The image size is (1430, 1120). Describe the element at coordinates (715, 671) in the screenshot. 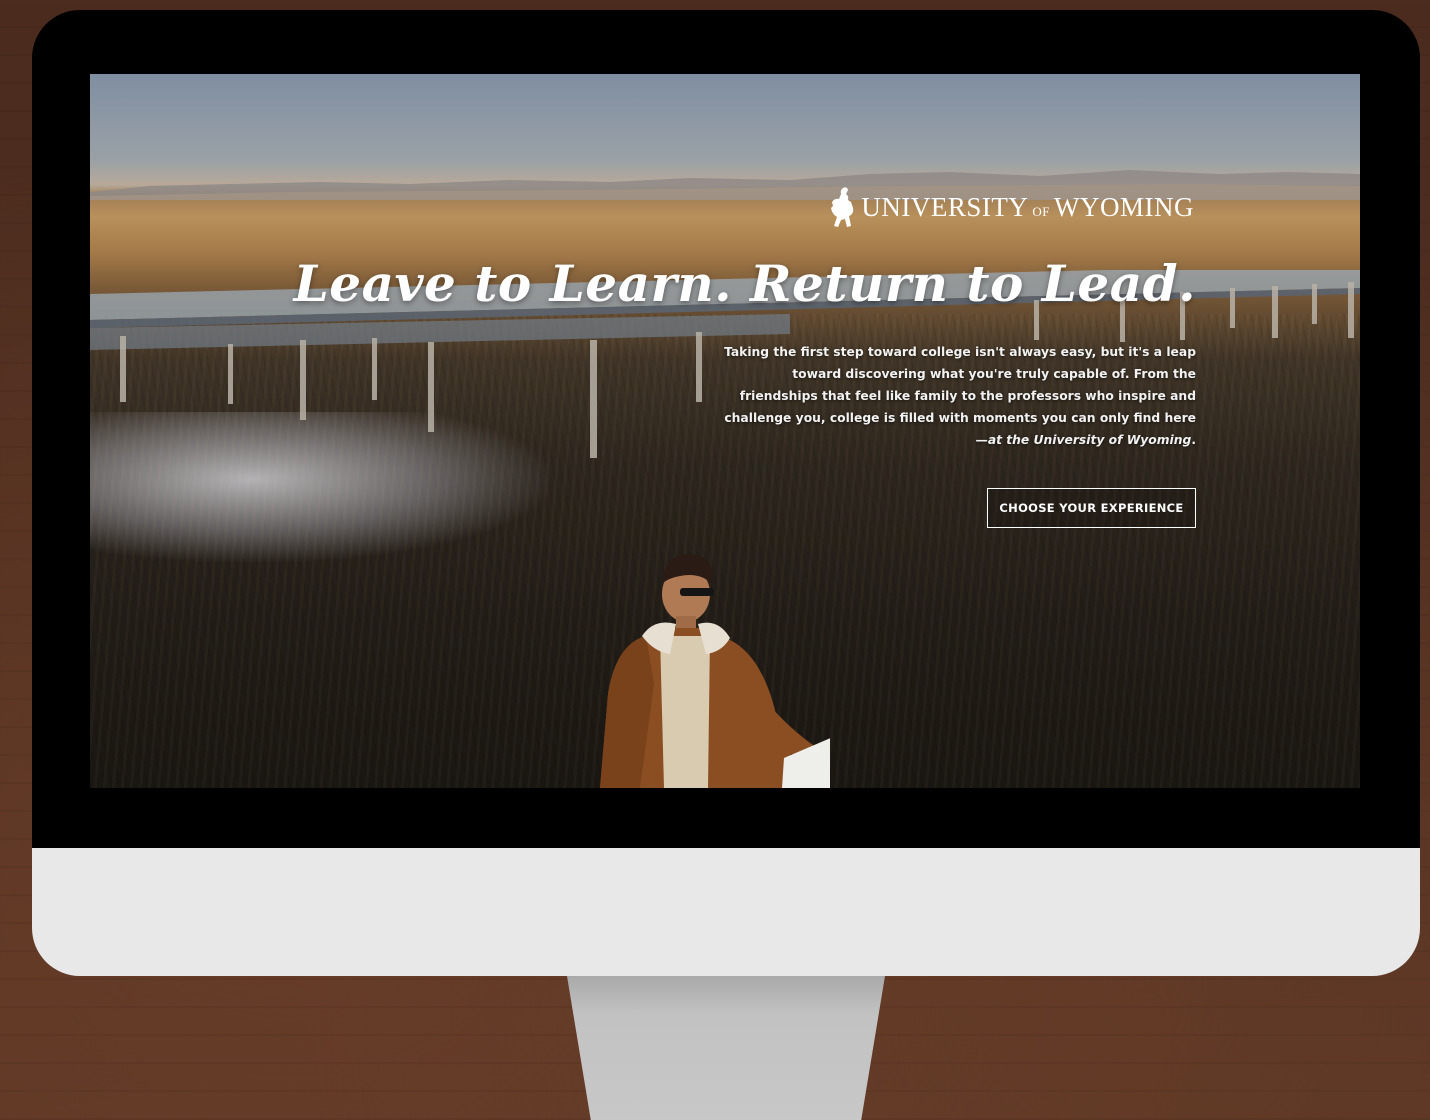

I see `student-figure` at that location.